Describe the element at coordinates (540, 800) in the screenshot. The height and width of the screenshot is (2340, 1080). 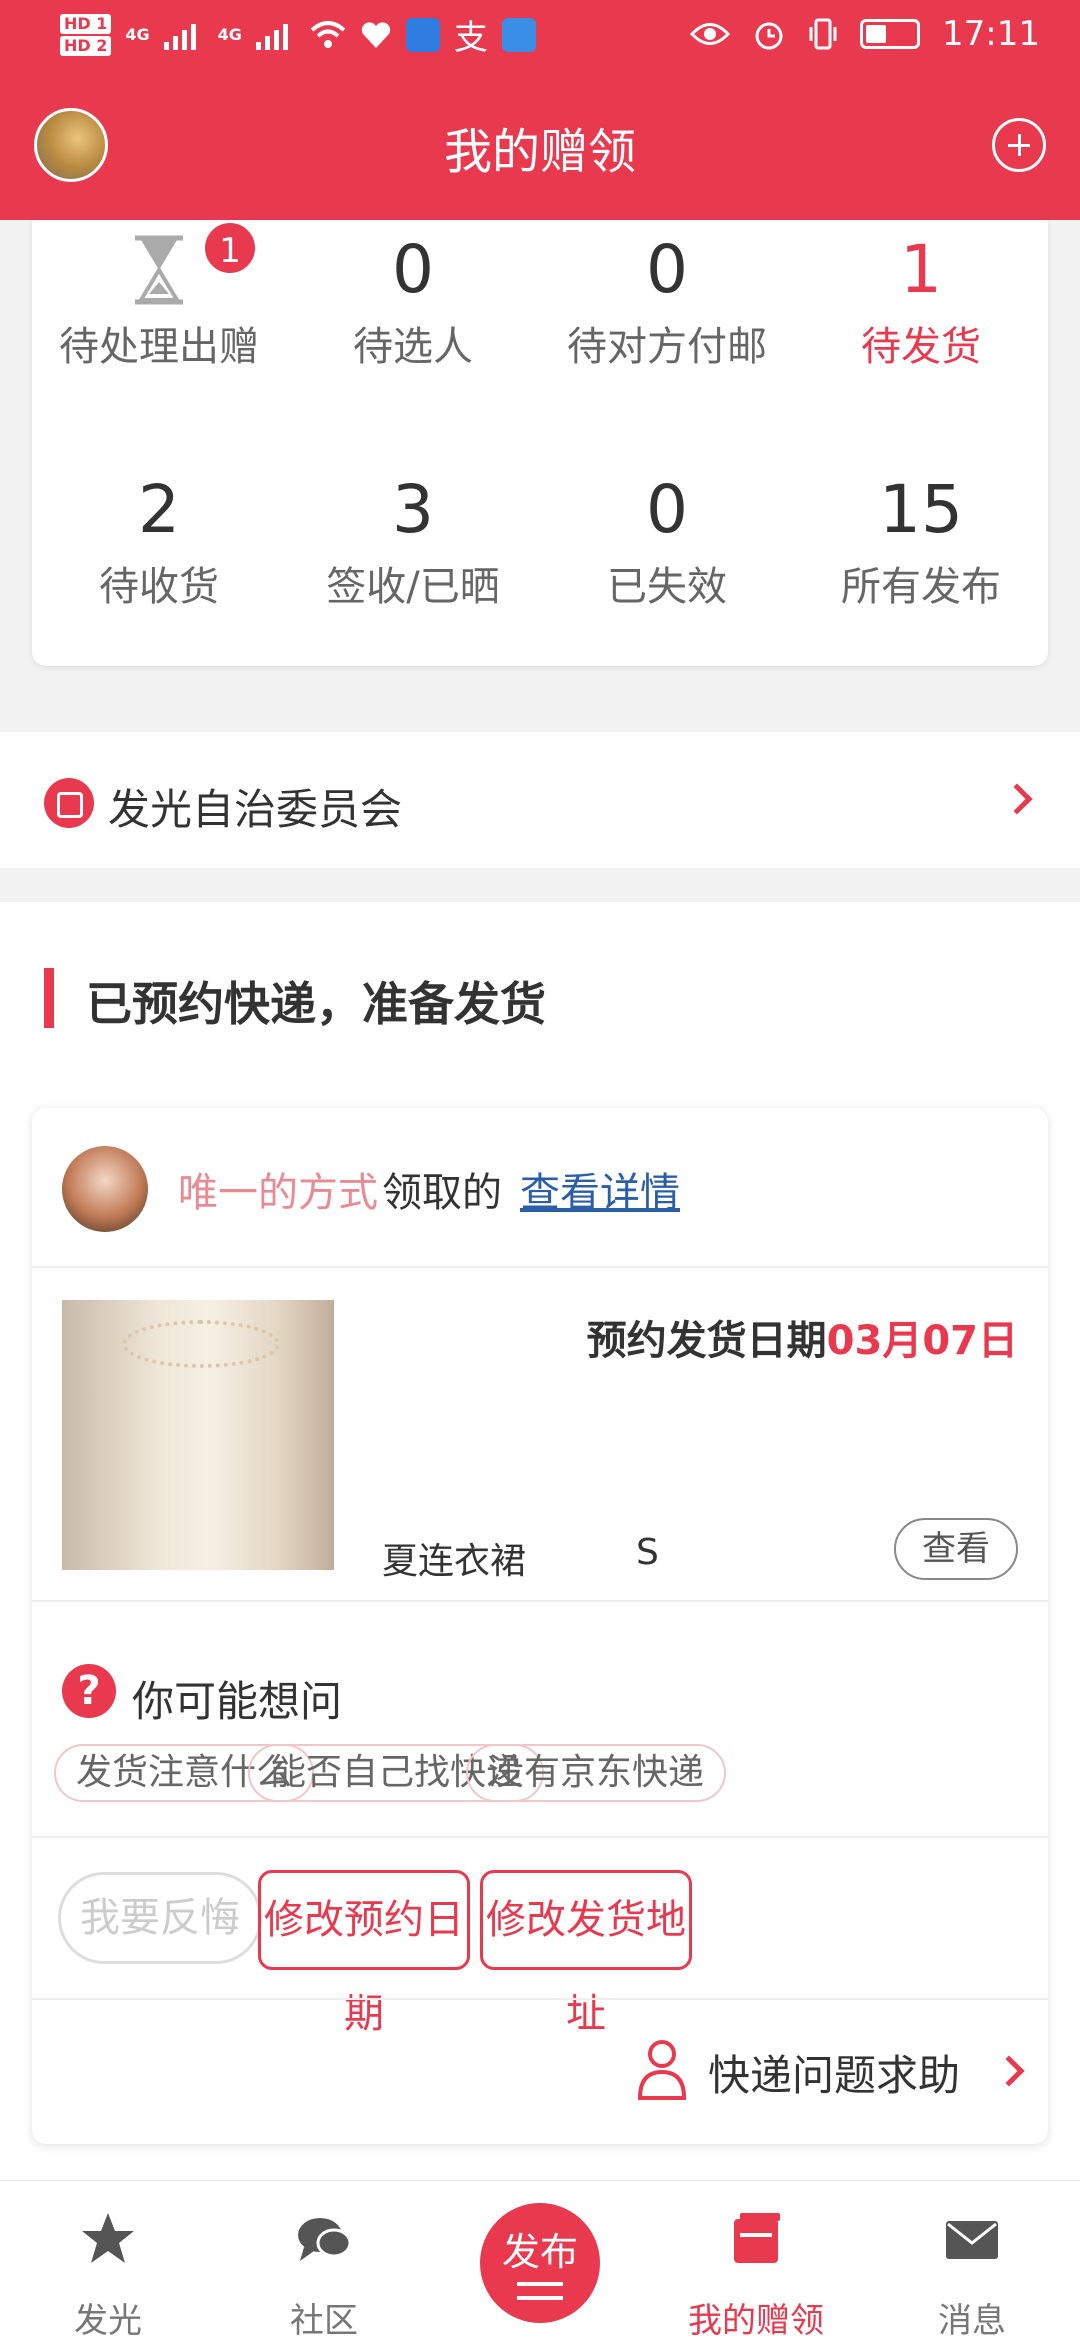
I see `committee-row: 发光自治委员会` at that location.